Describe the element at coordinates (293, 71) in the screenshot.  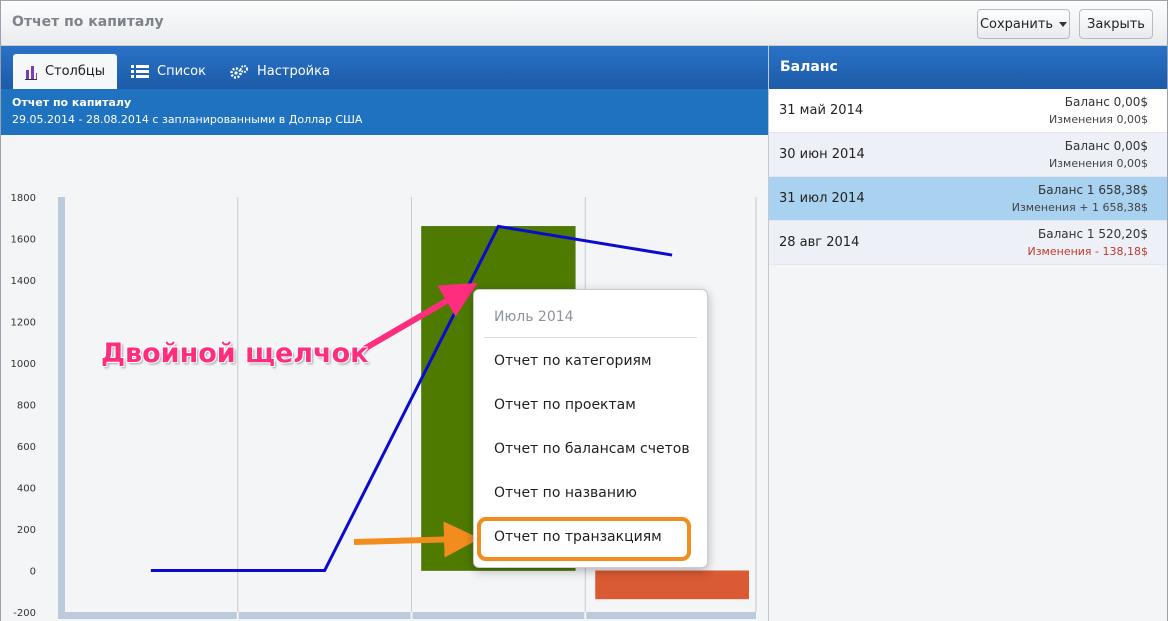
I see `tab-settings-label: Настройка` at that location.